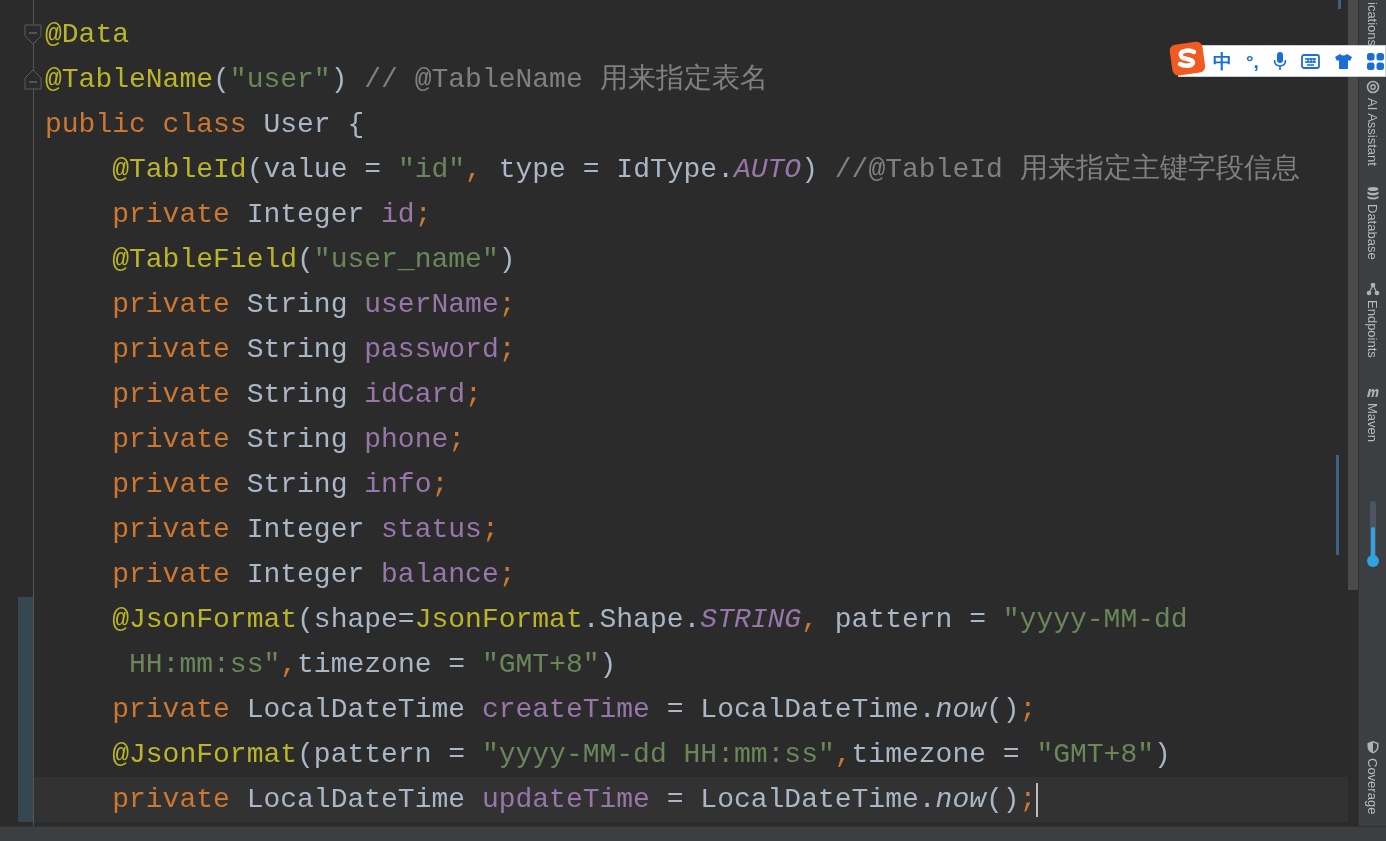 Image resolution: width=1386 pixels, height=841 pixels. Describe the element at coordinates (1343, 61) in the screenshot. I see `shirt-icon` at that location.